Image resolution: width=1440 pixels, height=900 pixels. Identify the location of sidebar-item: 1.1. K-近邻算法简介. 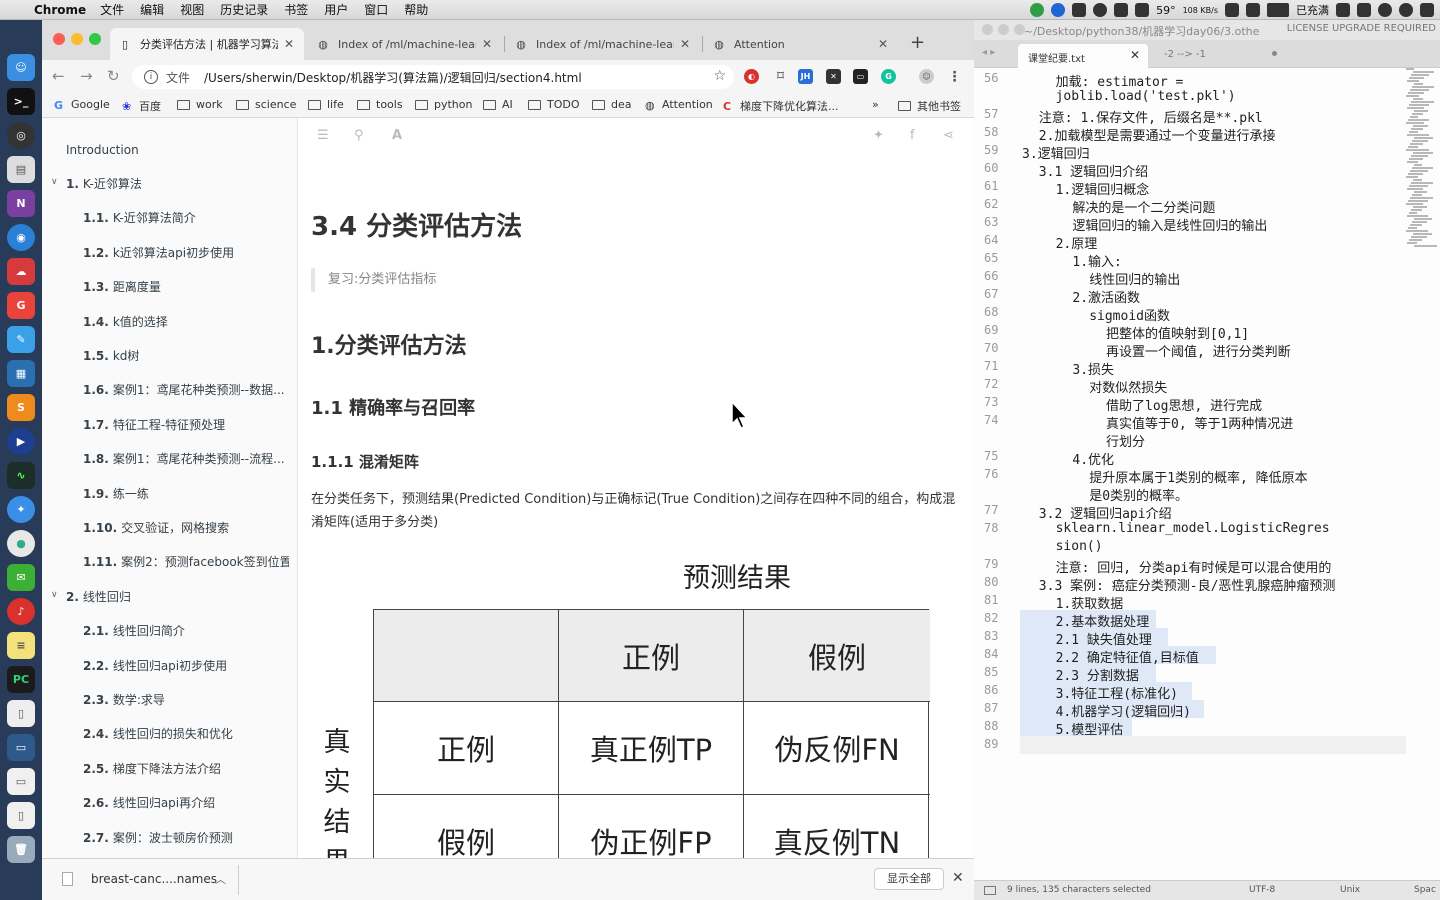
(186, 217).